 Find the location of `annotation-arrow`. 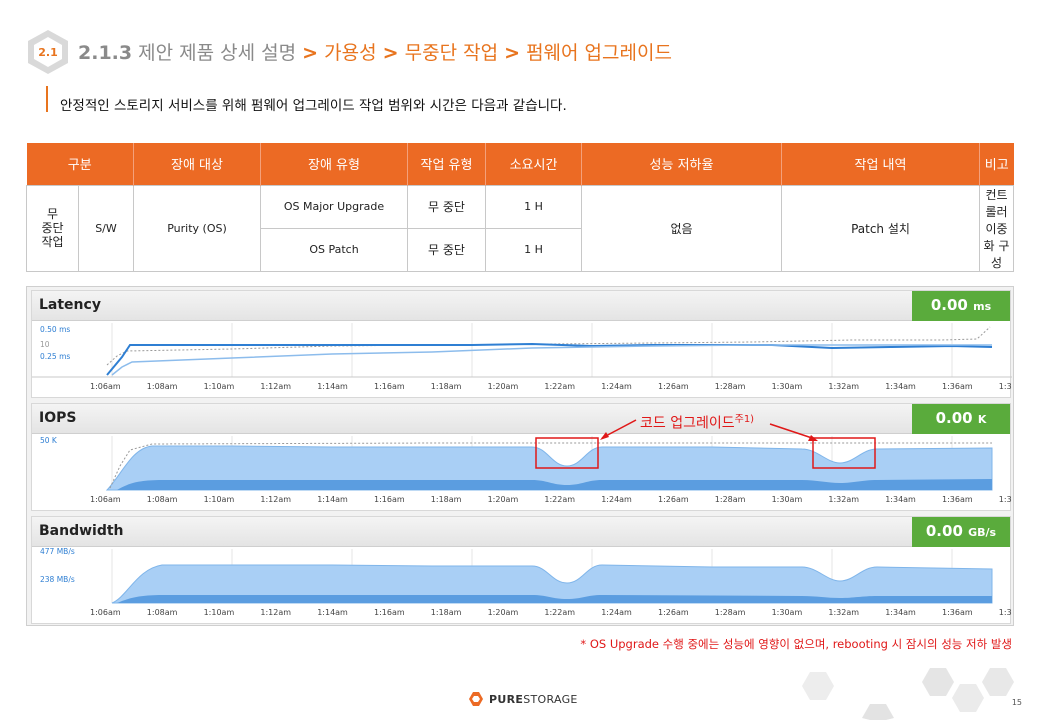

annotation-arrow is located at coordinates (792, 431).